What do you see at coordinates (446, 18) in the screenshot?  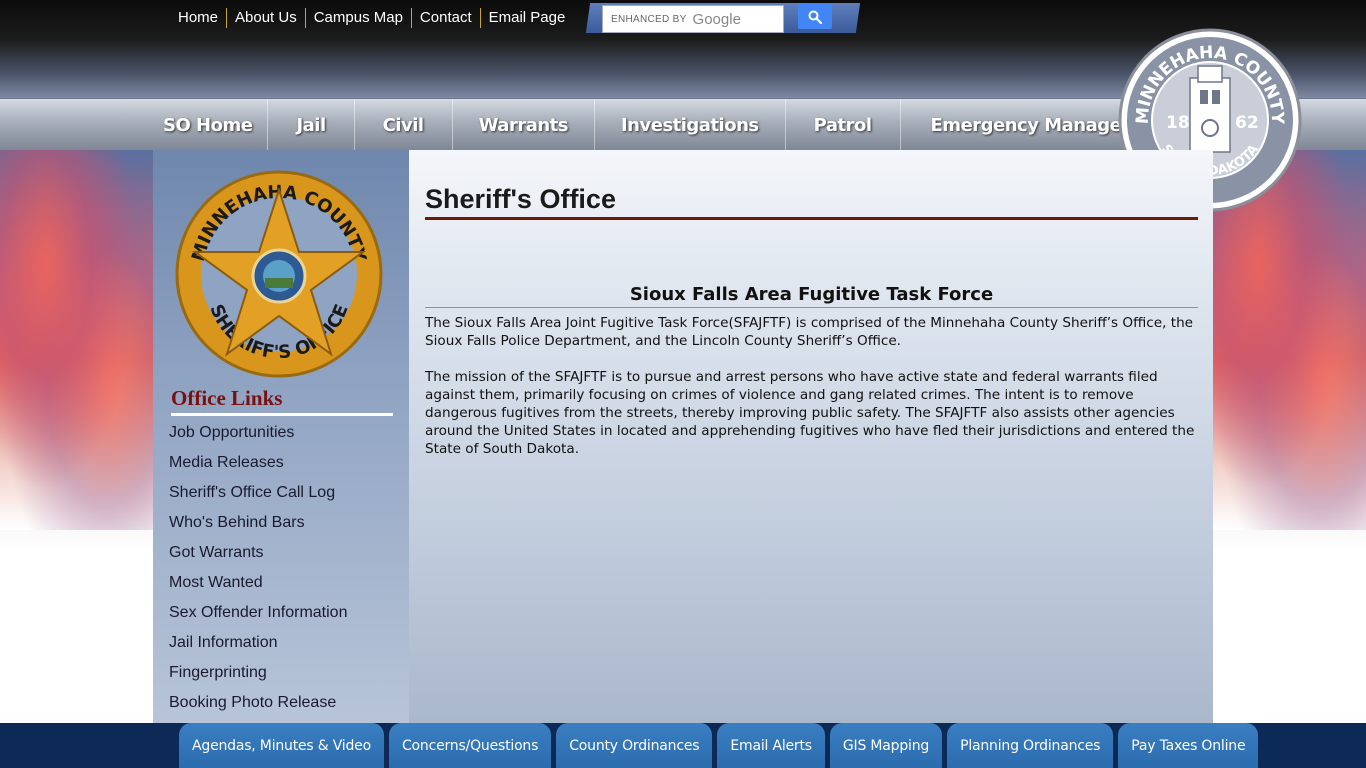 I see `utility-link-contact: Contact` at bounding box center [446, 18].